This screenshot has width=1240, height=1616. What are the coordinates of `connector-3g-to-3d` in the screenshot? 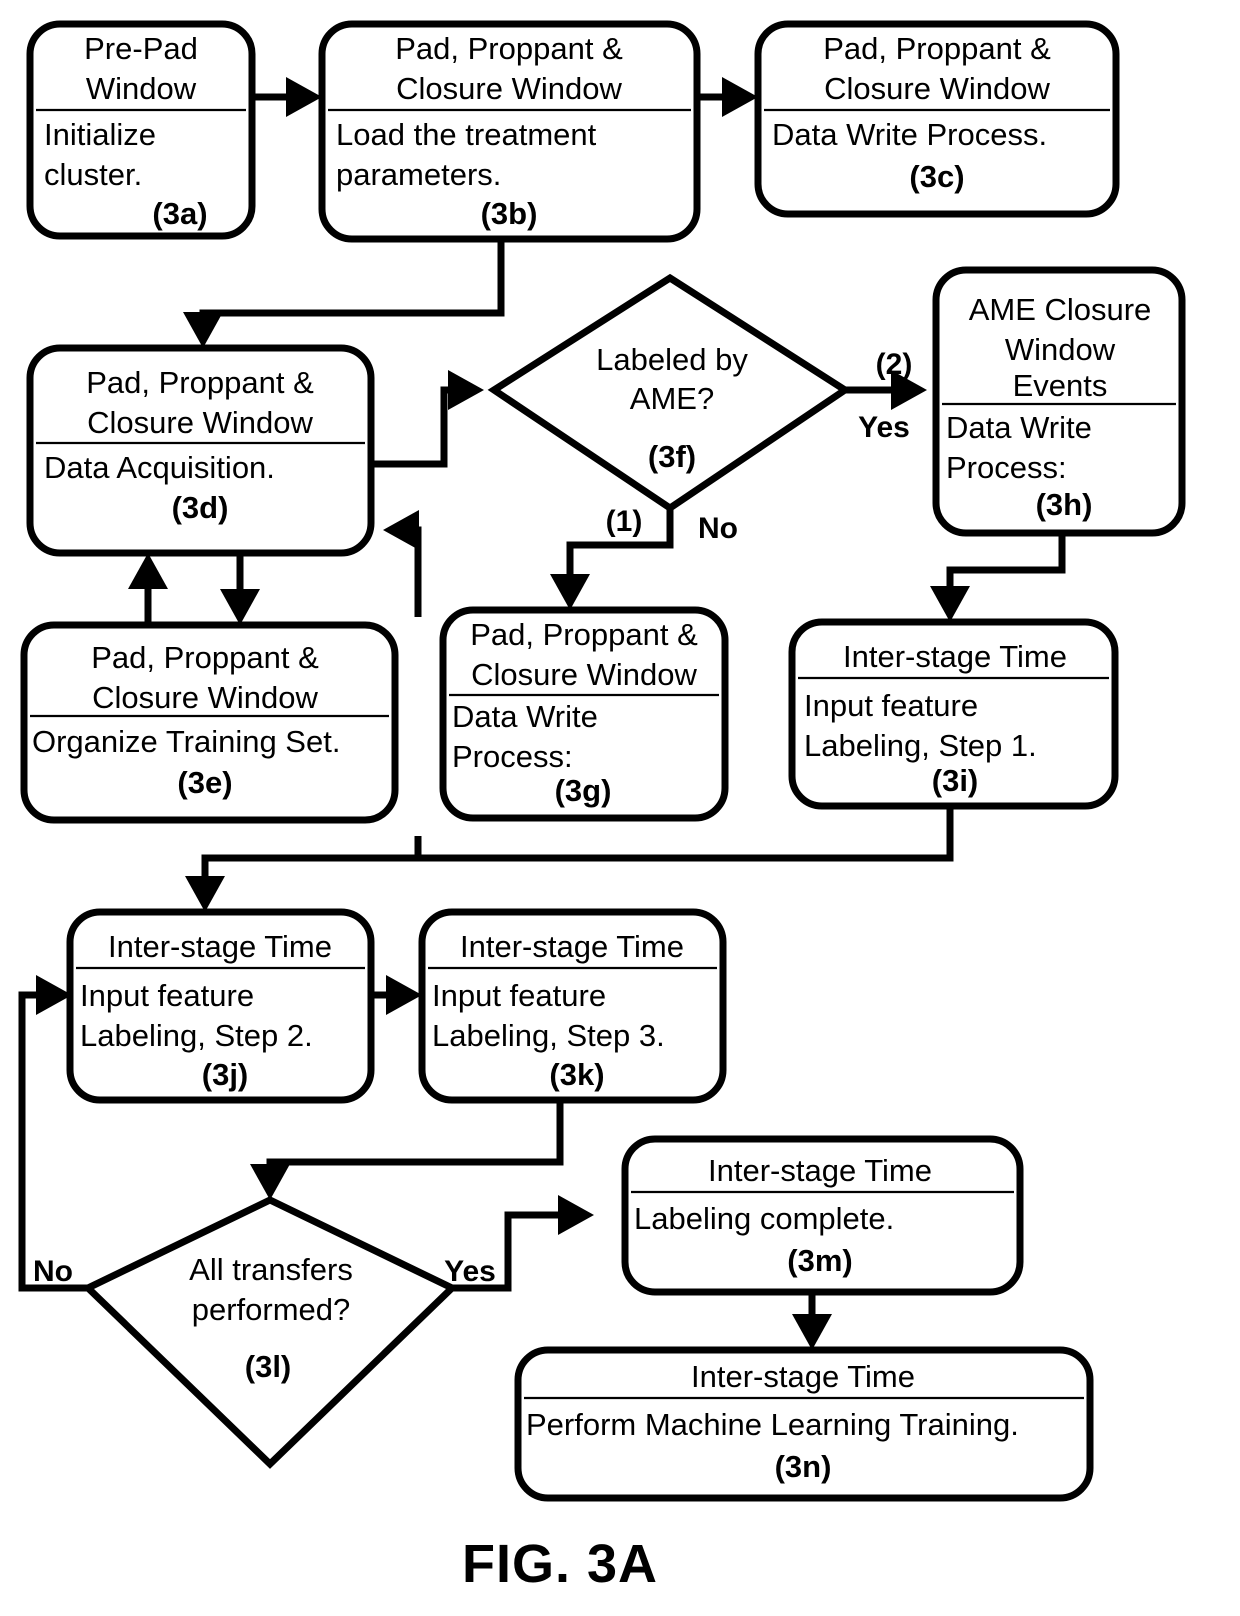 It's located at (402, 563).